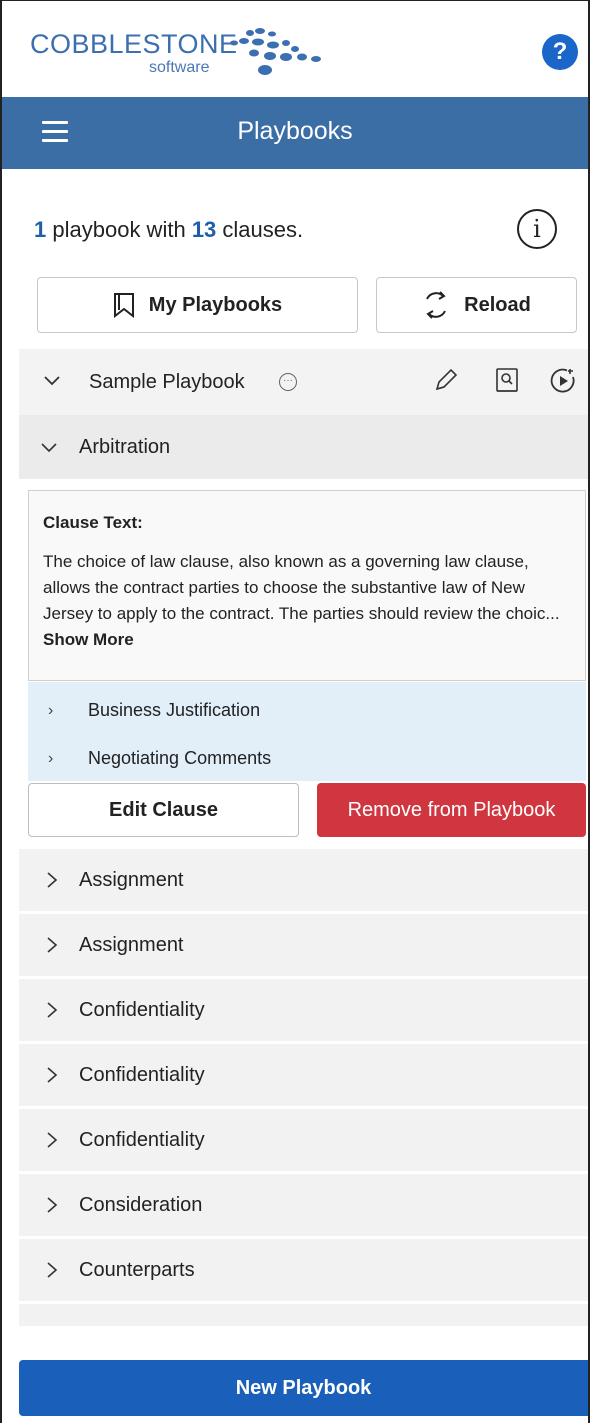  I want to click on page-title: Playbooks, so click(295, 131).